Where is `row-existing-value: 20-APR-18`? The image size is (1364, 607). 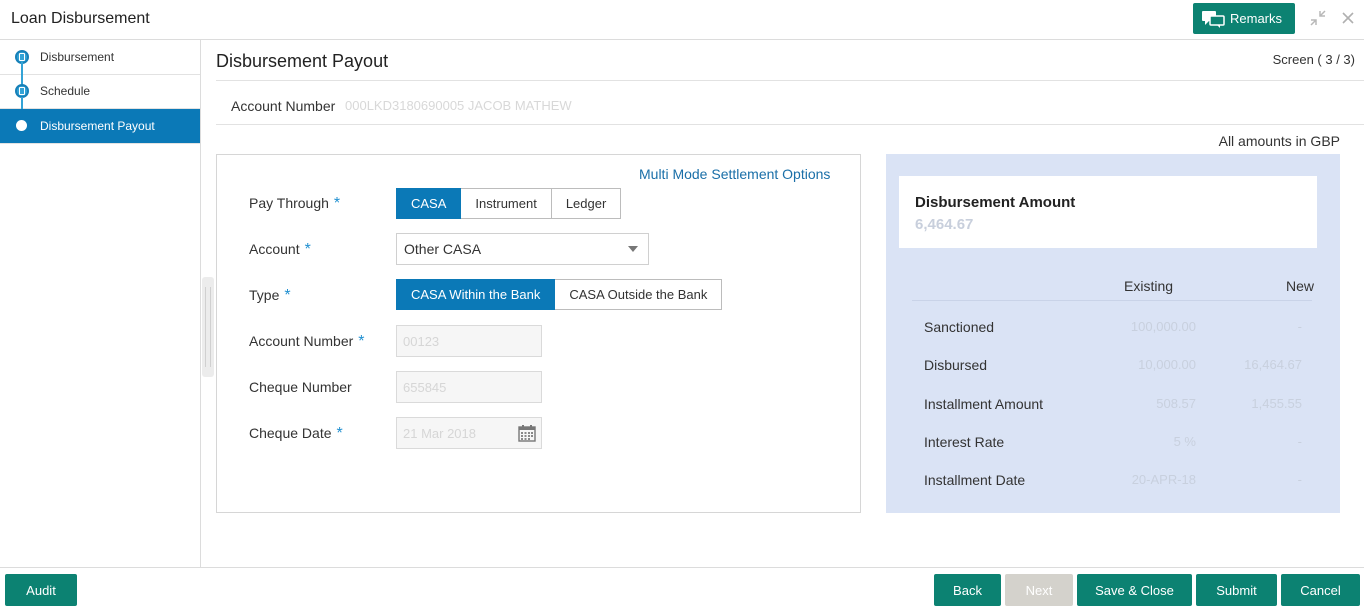
row-existing-value: 20-APR-18 is located at coordinates (1163, 479).